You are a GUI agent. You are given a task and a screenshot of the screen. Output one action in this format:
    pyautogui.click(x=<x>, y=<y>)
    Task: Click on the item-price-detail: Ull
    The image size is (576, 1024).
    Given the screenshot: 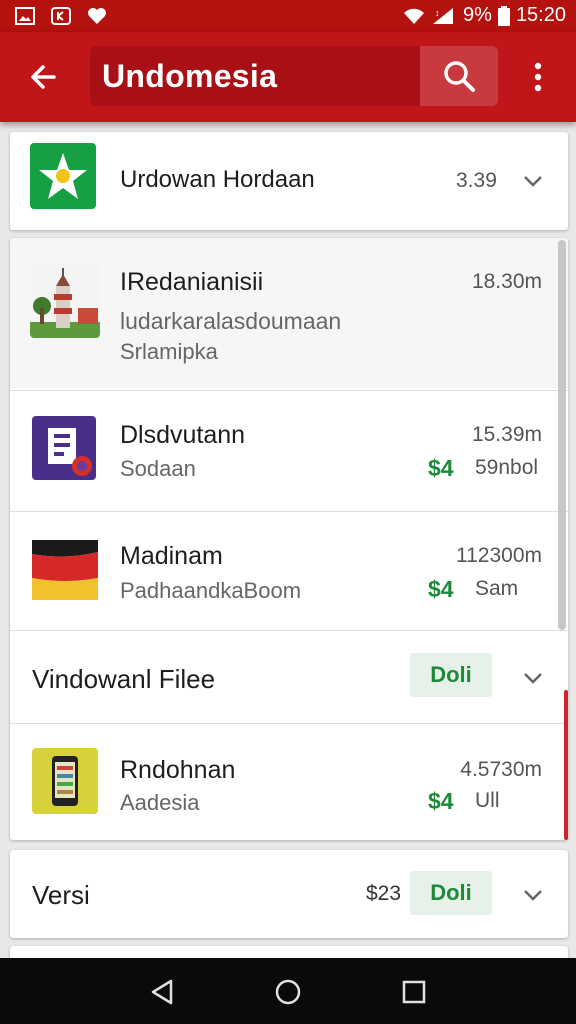 What is the action you would take?
    pyautogui.click(x=487, y=800)
    